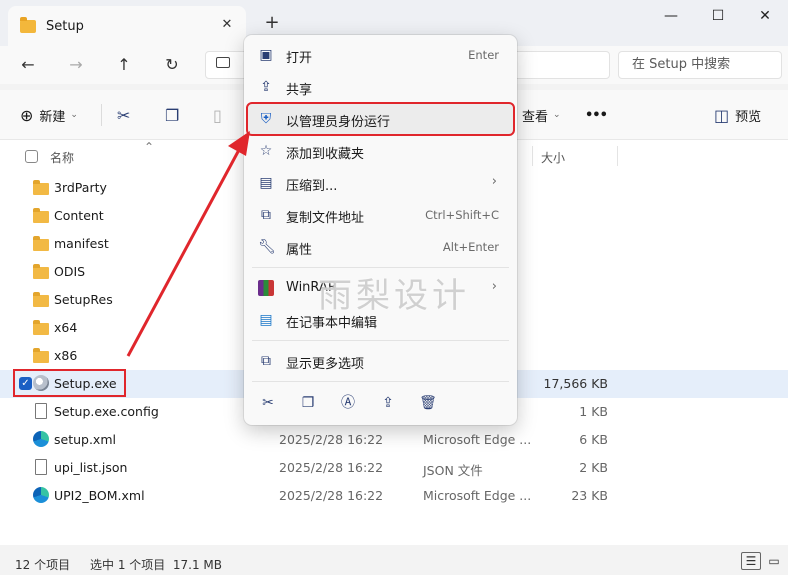  Describe the element at coordinates (266, 151) in the screenshot. I see `star-icon: ☆` at that location.